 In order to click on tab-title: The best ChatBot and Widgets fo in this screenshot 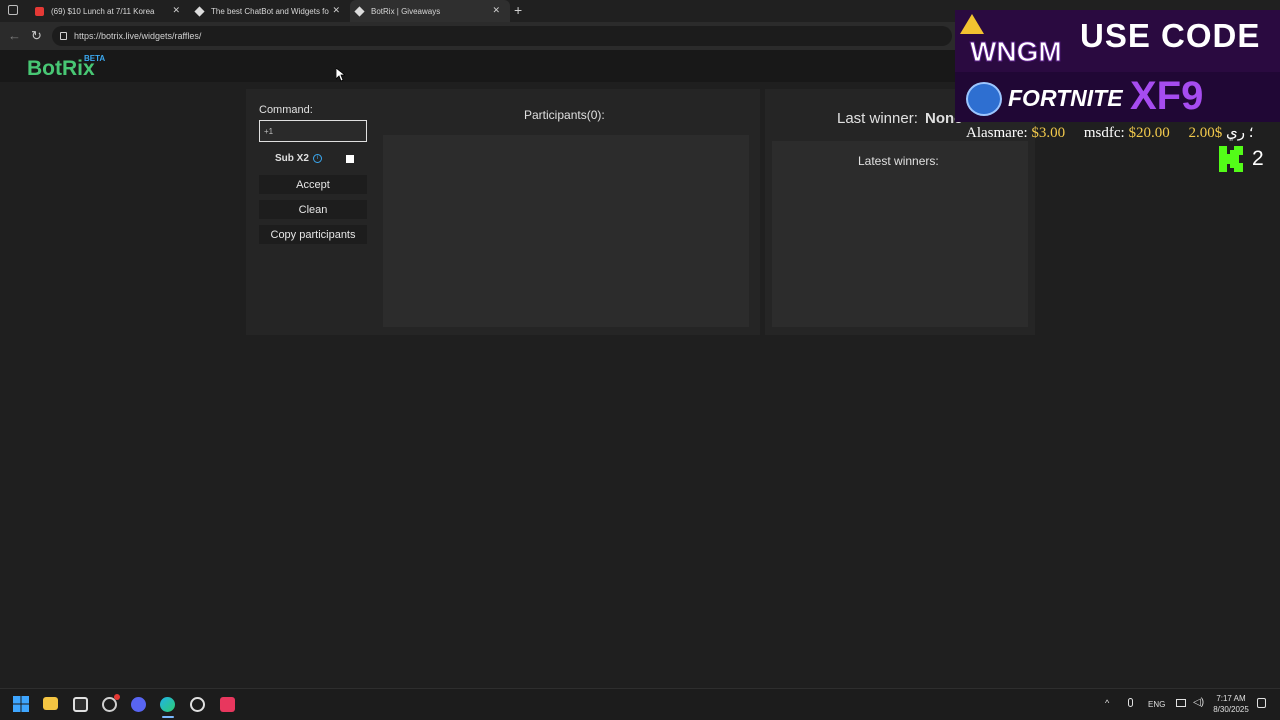, I will do `click(270, 11)`.